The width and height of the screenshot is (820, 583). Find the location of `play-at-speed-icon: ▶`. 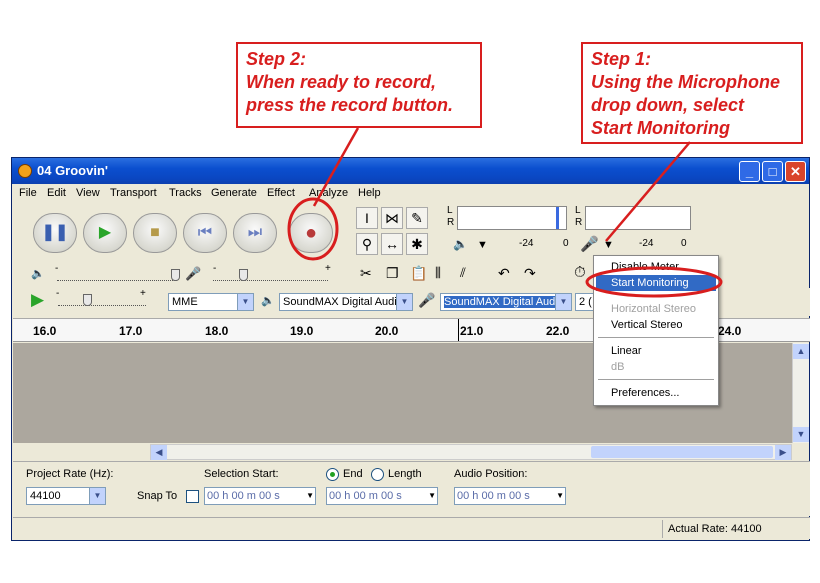

play-at-speed-icon: ▶ is located at coordinates (37, 300).